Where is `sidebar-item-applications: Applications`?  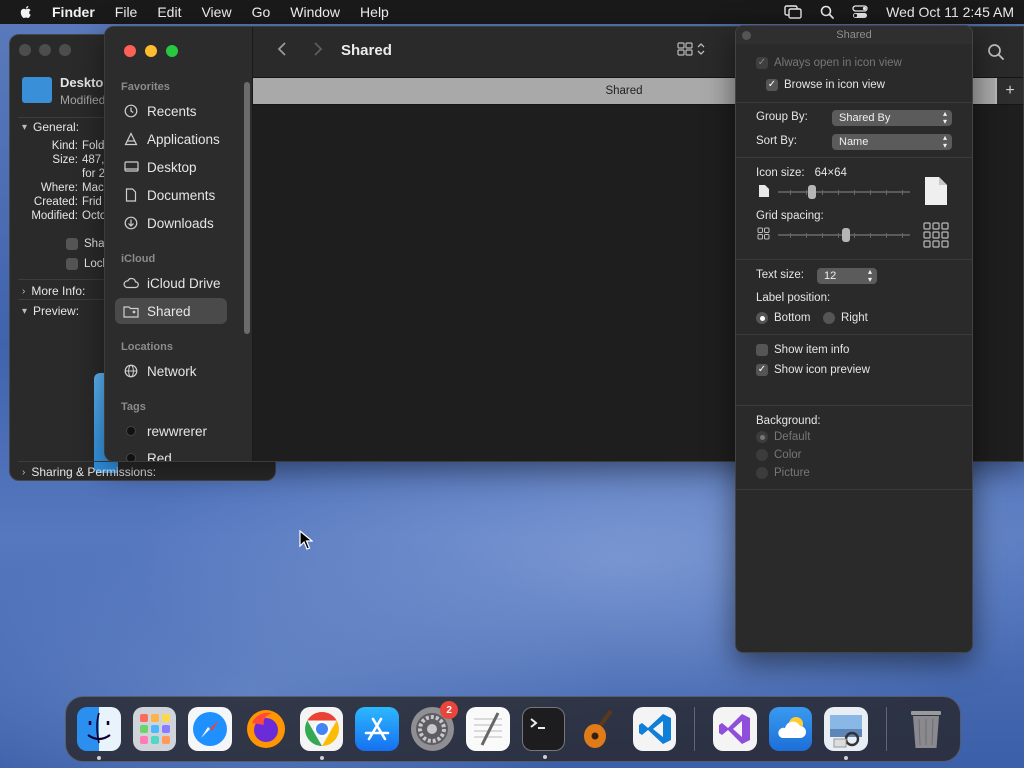
sidebar-item-applications: Applications is located at coordinates (171, 139).